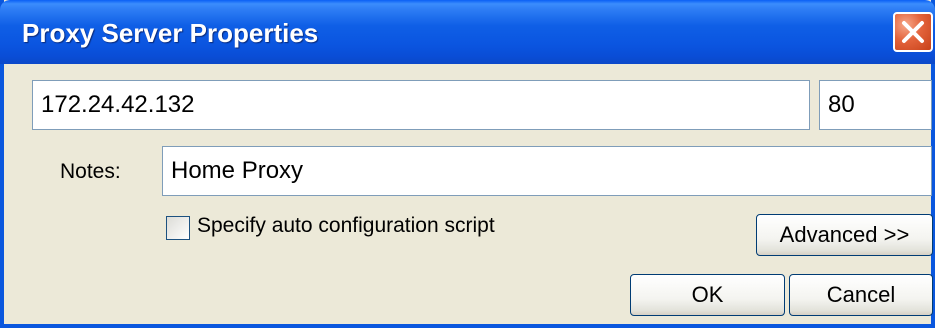 This screenshot has height=328, width=935. Describe the element at coordinates (547, 171) in the screenshot. I see `notes-input: Home Proxy` at that location.